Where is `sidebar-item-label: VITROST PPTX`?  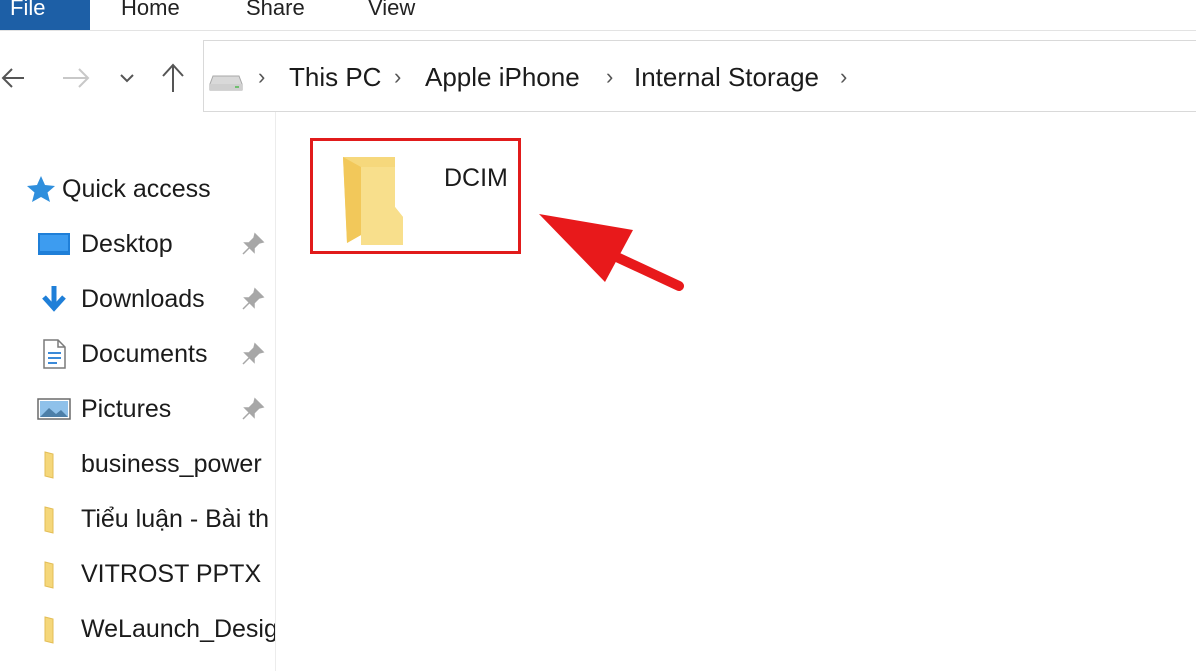
sidebar-item-label: VITROST PPTX is located at coordinates (171, 574).